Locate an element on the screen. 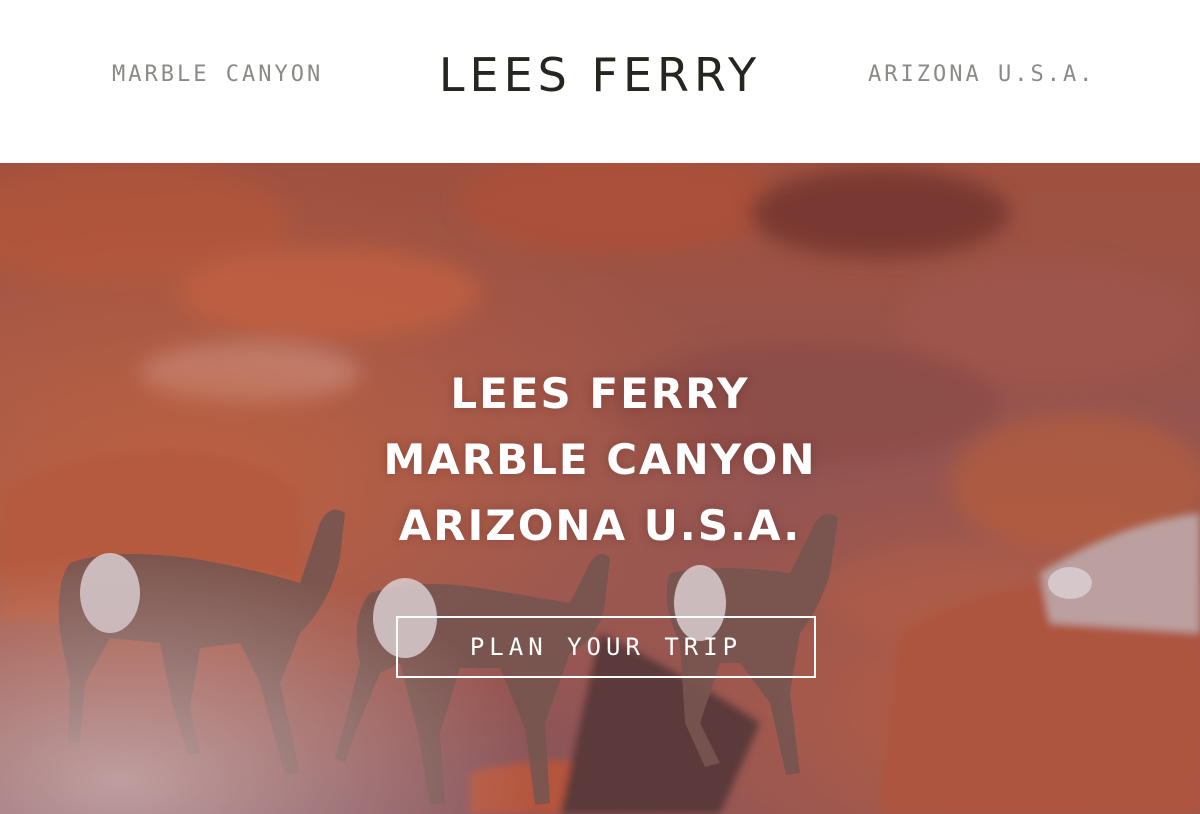 This screenshot has height=814, width=1200. hero-line-canyon: MARBLE CANYON is located at coordinates (600, 459).